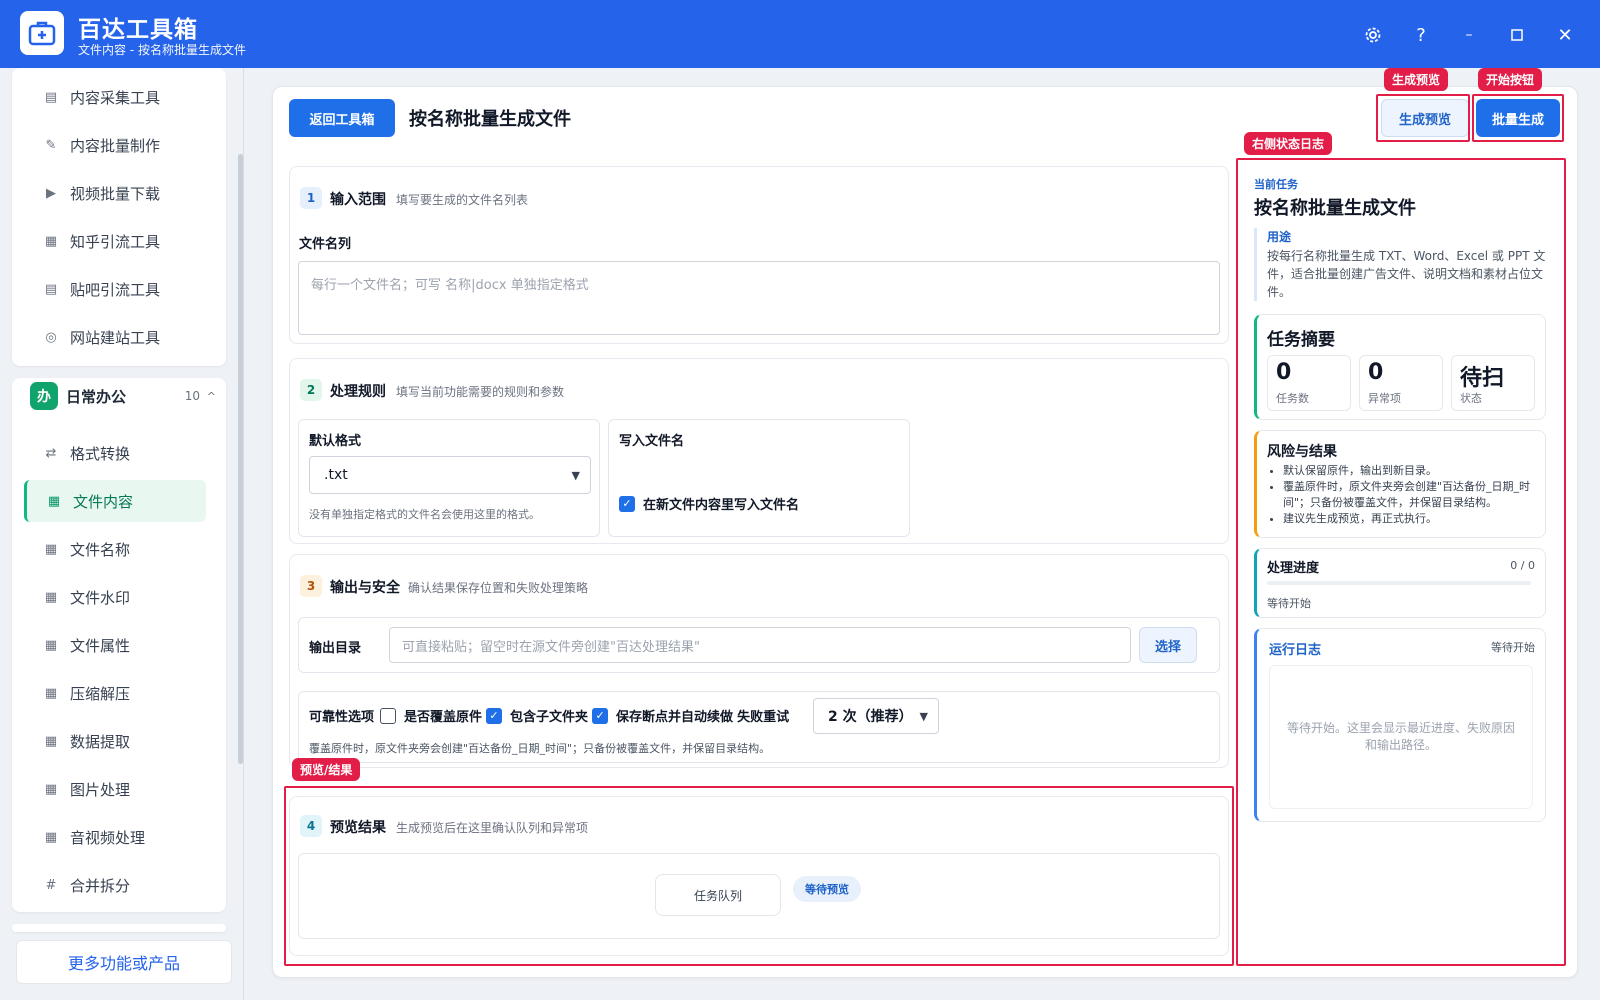 The height and width of the screenshot is (1000, 1600). I want to click on progress-bar, so click(1399, 583).